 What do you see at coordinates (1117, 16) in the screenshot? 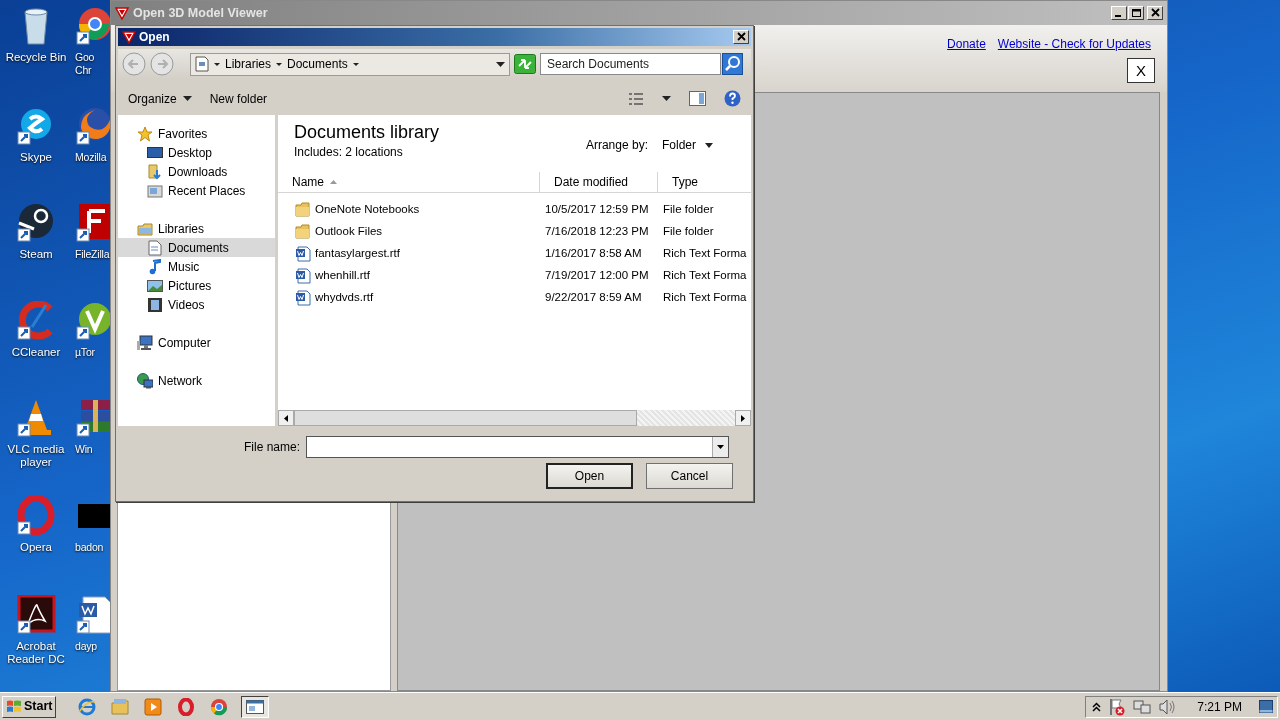
I see `minimize-icon` at bounding box center [1117, 16].